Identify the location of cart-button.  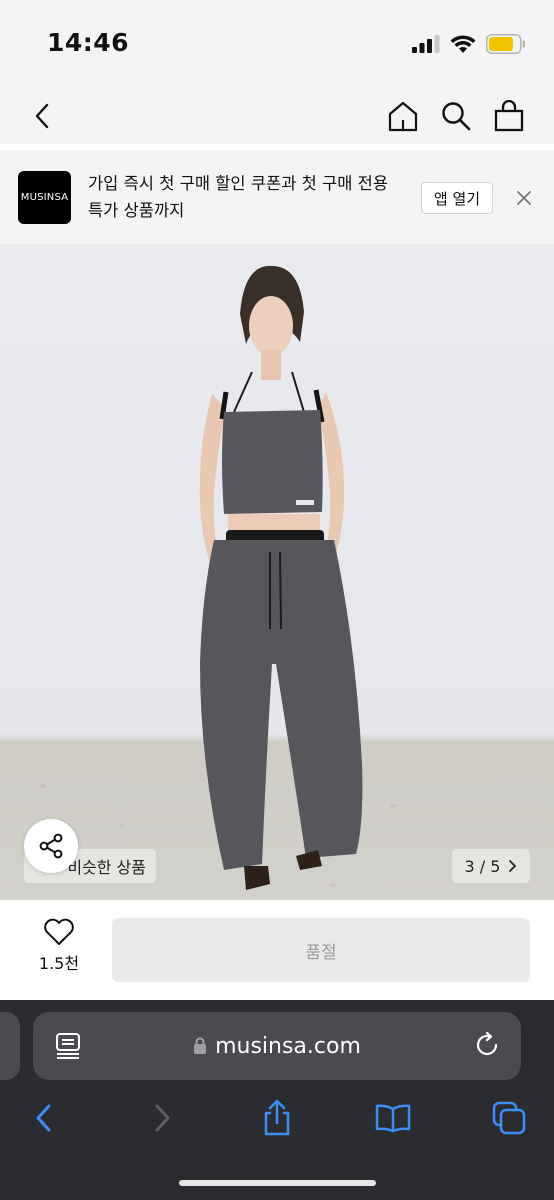
(509, 116).